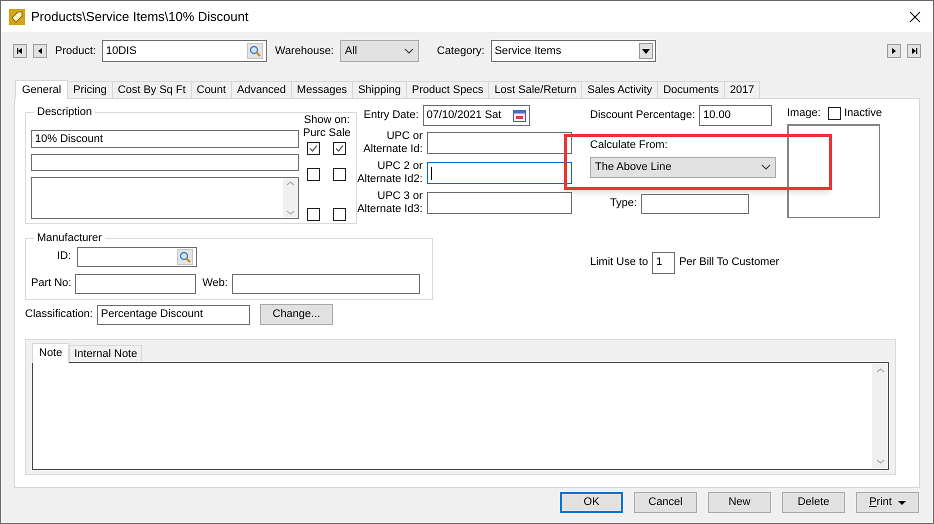  I want to click on product-label: Product:, so click(75, 51).